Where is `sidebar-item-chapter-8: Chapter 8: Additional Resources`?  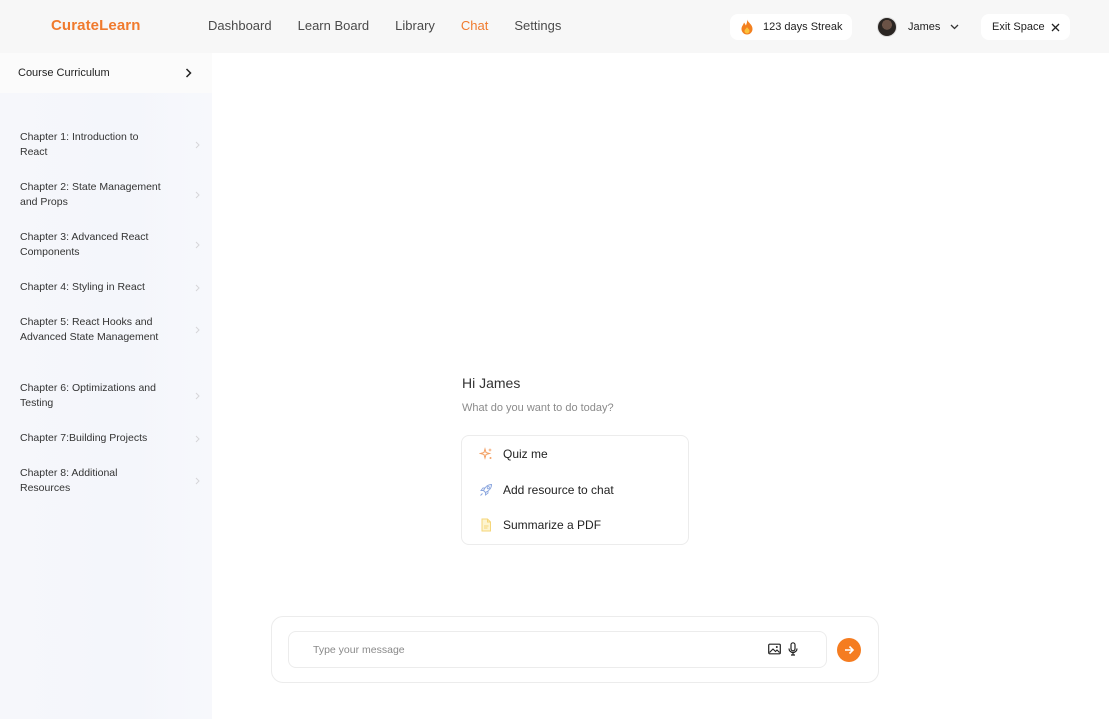
sidebar-item-chapter-8: Chapter 8: Additional Resources is located at coordinates (110, 481).